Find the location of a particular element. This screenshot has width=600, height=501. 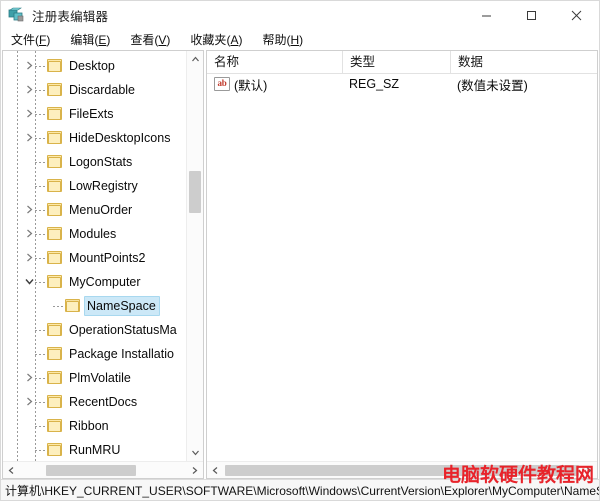

menu-edit-label: 编辑 is located at coordinates (82, 40).